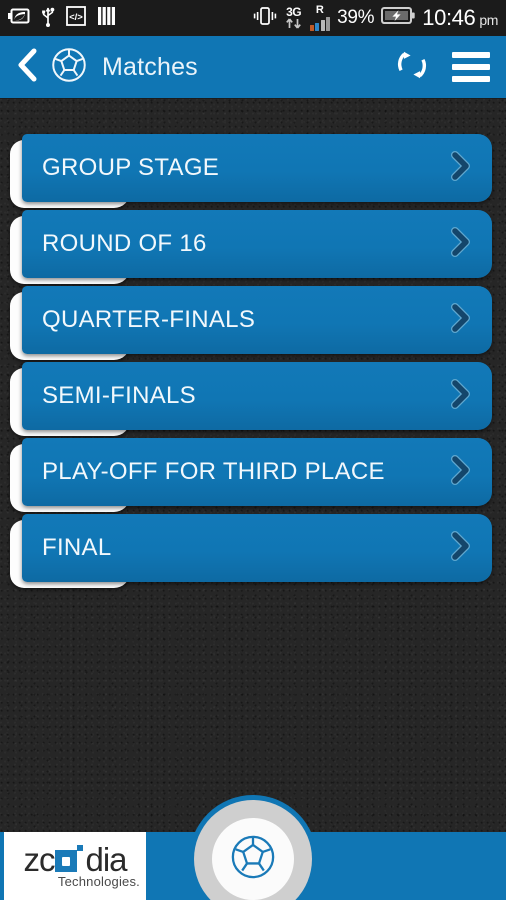 The height and width of the screenshot is (900, 506). Describe the element at coordinates (441, 67) in the screenshot. I see `header-actions` at that location.